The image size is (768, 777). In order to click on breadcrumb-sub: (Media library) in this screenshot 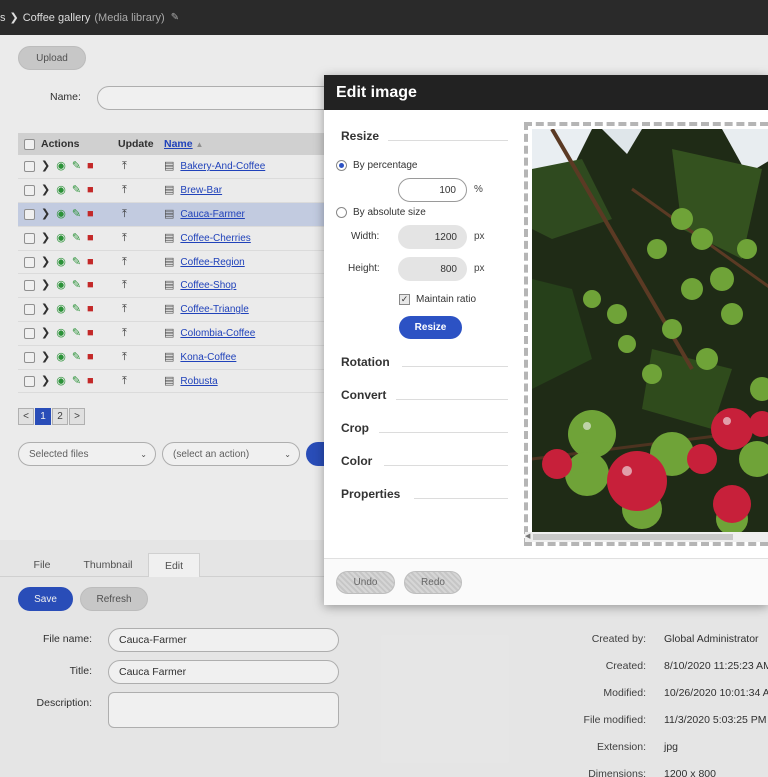, I will do `click(129, 17)`.